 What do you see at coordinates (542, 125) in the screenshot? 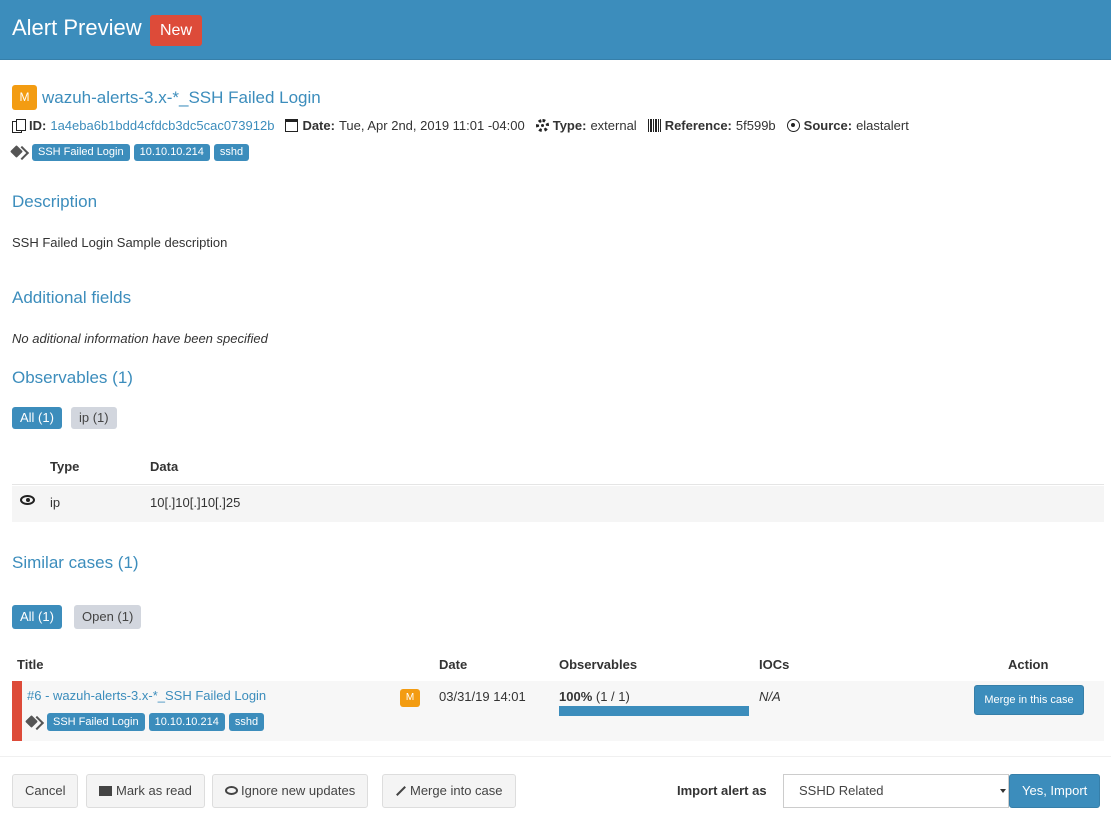
I see `gear-icon` at bounding box center [542, 125].